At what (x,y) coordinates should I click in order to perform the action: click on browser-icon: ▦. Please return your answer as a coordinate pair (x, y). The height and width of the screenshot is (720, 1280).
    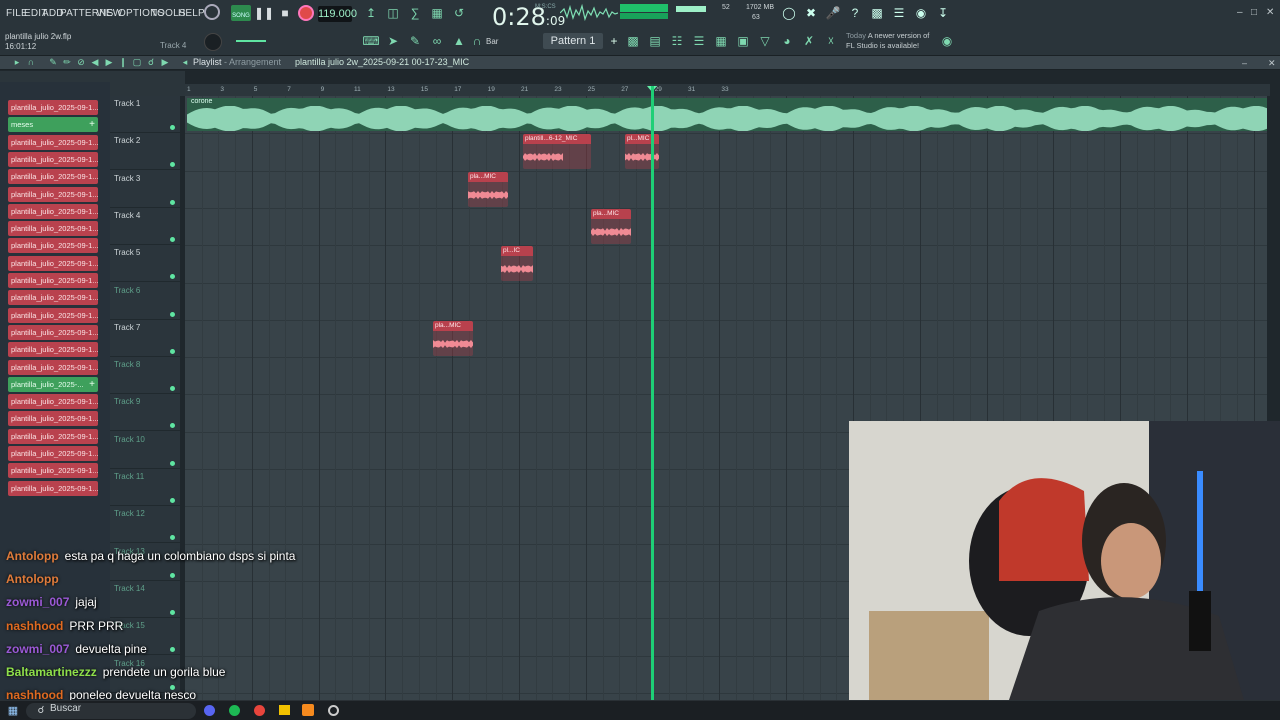
    Looking at the image, I should click on (721, 41).